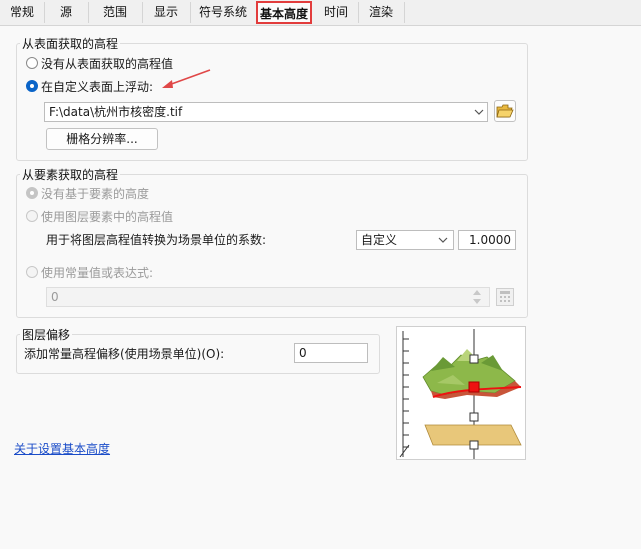 This screenshot has height=549, width=641. Describe the element at coordinates (116, 112) in the screenshot. I see `surface-path-value: F:\data\杭州市核密度.tif` at that location.